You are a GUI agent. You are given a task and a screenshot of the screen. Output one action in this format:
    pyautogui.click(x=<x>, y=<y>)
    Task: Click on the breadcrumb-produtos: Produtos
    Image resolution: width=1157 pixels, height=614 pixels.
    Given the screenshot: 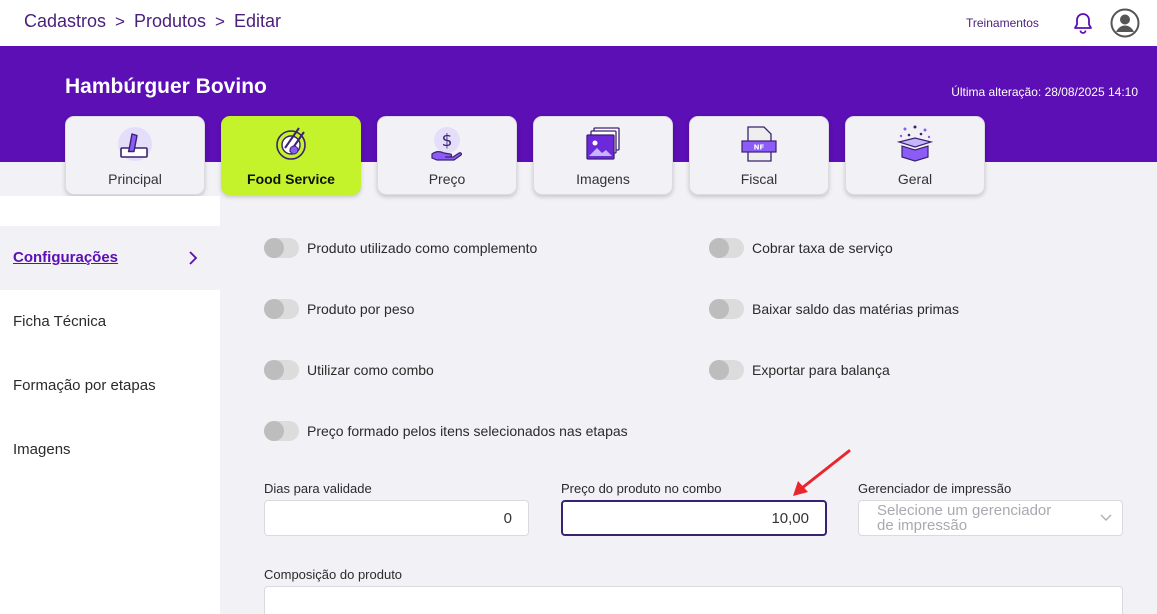 What is the action you would take?
    pyautogui.click(x=170, y=21)
    